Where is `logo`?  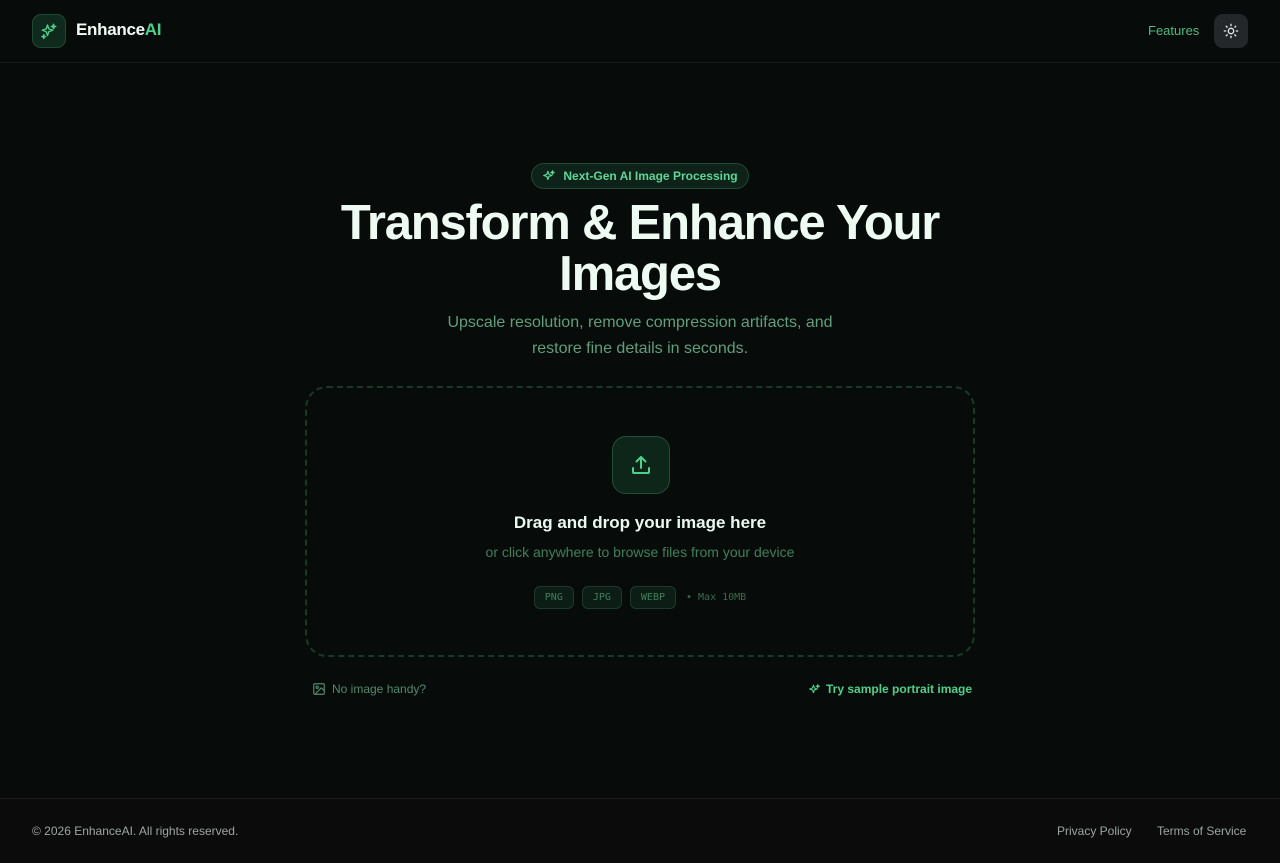 logo is located at coordinates (49, 31).